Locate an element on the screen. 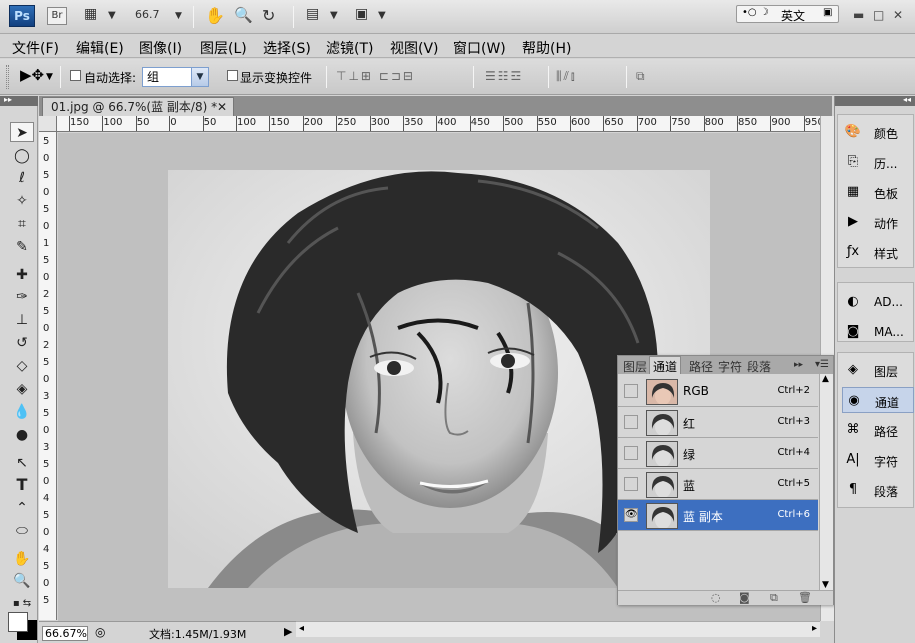 Image resolution: width=915 pixels, height=643 pixels. dock-item-styles: ƒx 样式 is located at coordinates (878, 252).